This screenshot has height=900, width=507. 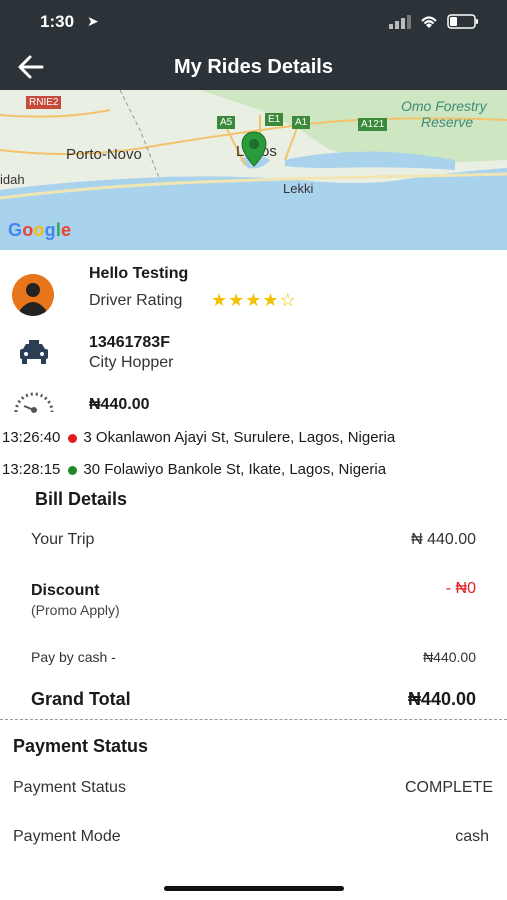 I want to click on bill-heading: Bill Details, so click(x=81, y=499).